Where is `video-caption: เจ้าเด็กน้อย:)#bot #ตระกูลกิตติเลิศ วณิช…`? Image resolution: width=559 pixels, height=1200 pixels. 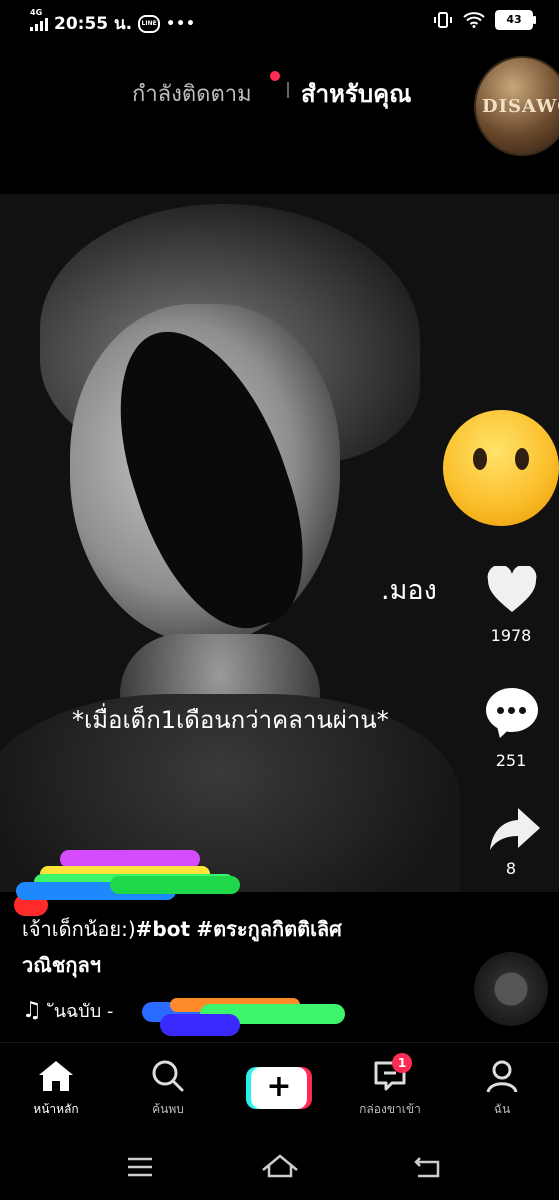 video-caption: เจ้าเด็กน้อย:)#bot #ตระกูลกิตติเลิศ วณิช… is located at coordinates (242, 947).